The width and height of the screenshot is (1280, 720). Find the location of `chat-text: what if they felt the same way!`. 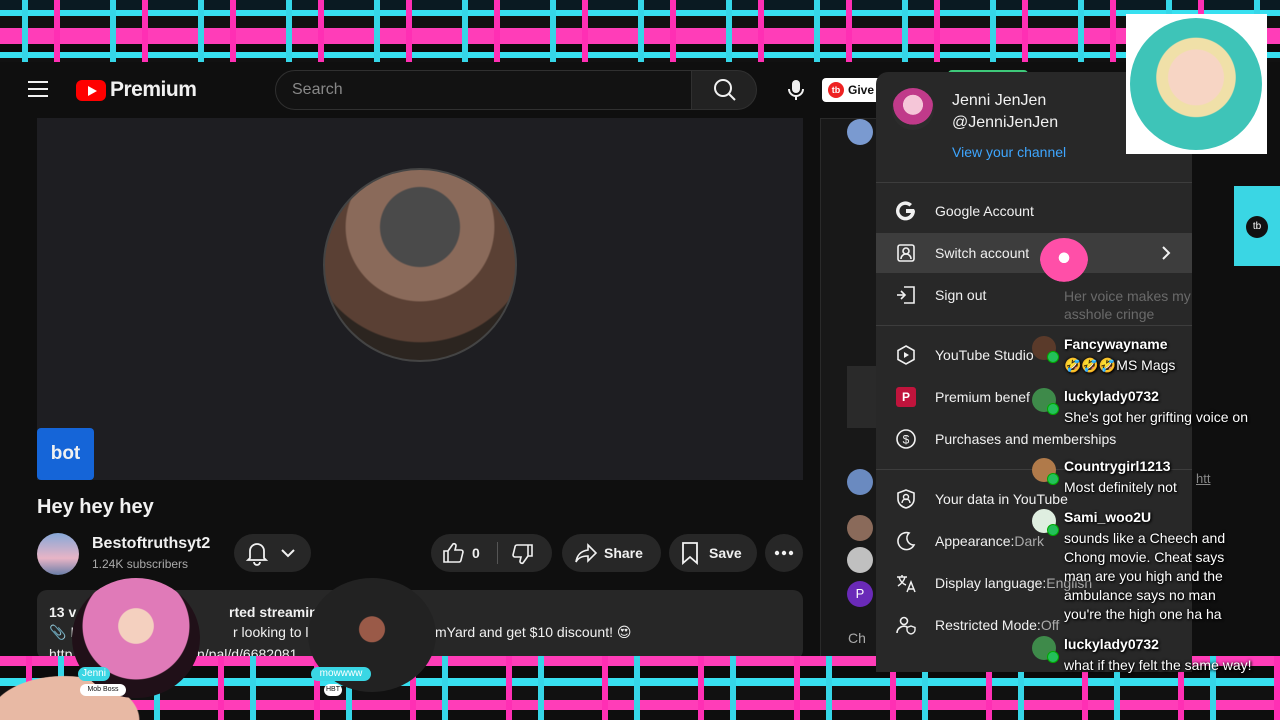

chat-text: what if they felt the same way! is located at coordinates (1158, 665).